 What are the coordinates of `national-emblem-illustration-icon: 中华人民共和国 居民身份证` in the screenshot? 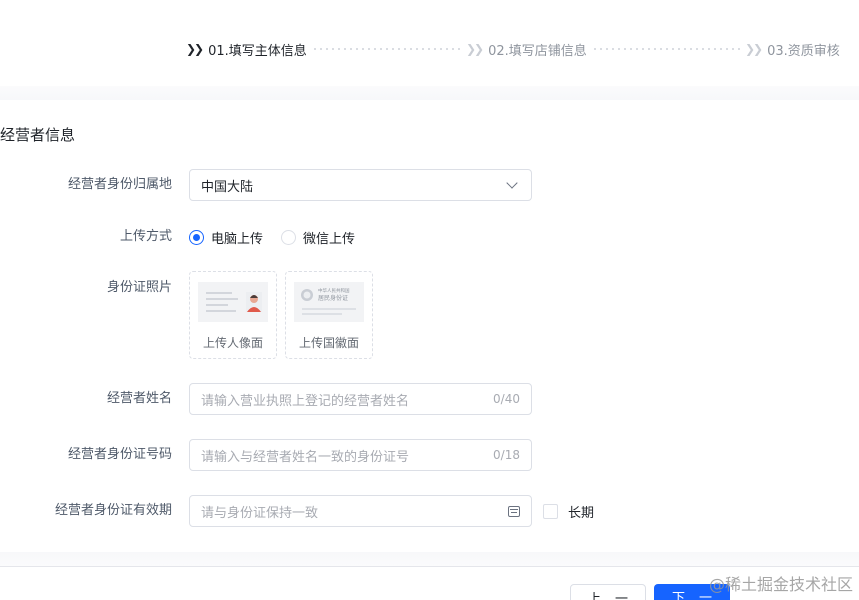 It's located at (329, 302).